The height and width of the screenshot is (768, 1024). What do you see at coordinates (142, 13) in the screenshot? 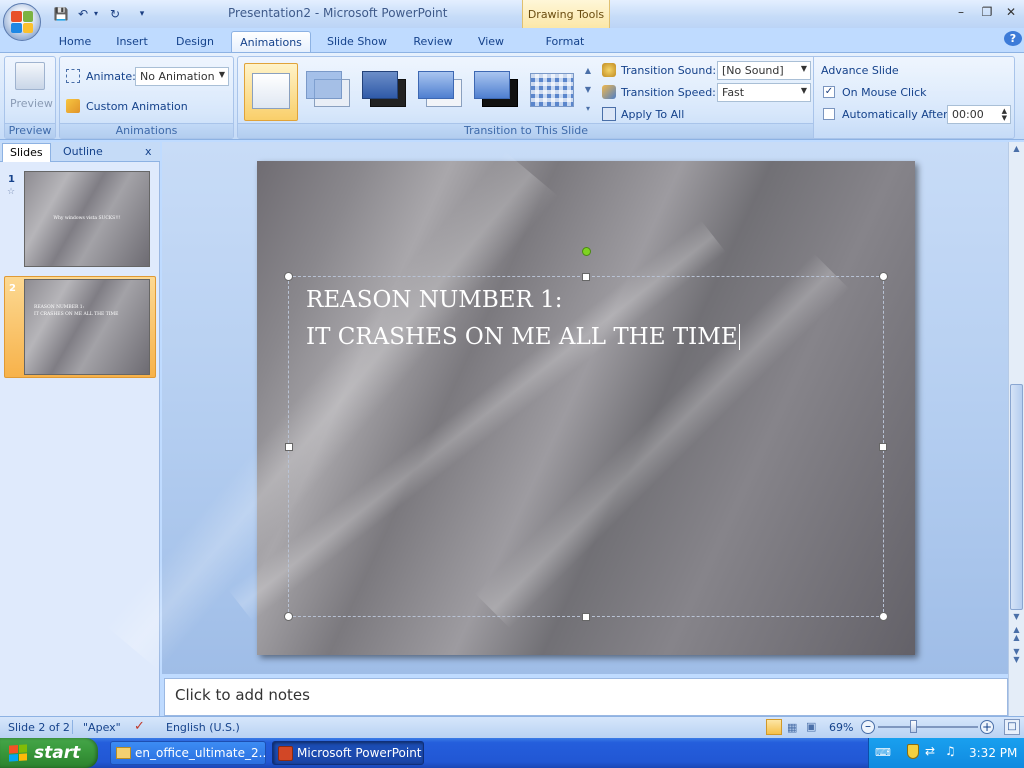
I see `customize-qat-icon: ▾` at bounding box center [142, 13].